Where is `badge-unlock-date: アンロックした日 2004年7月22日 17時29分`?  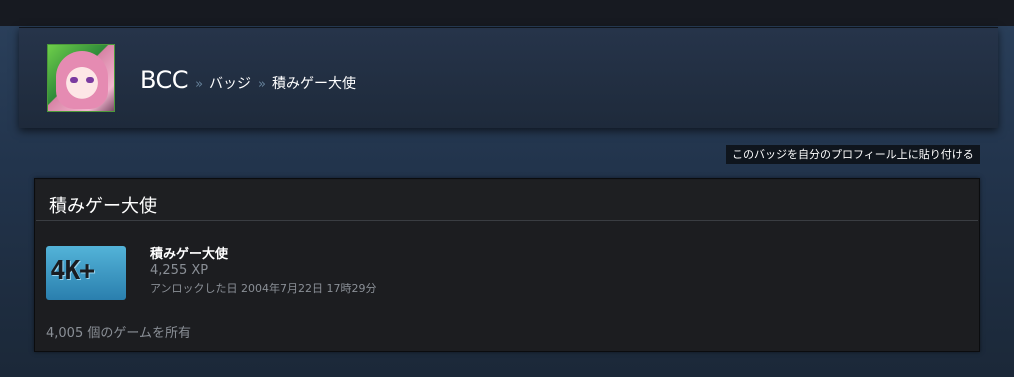
badge-unlock-date: アンロックした日 2004年7月22日 17時29分 is located at coordinates (263, 288).